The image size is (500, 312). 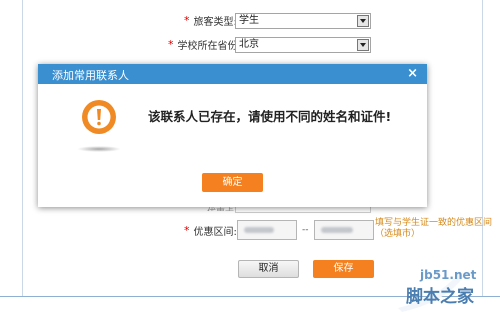 What do you see at coordinates (303, 21) in the screenshot?
I see `traveler-type-select: 学生` at bounding box center [303, 21].